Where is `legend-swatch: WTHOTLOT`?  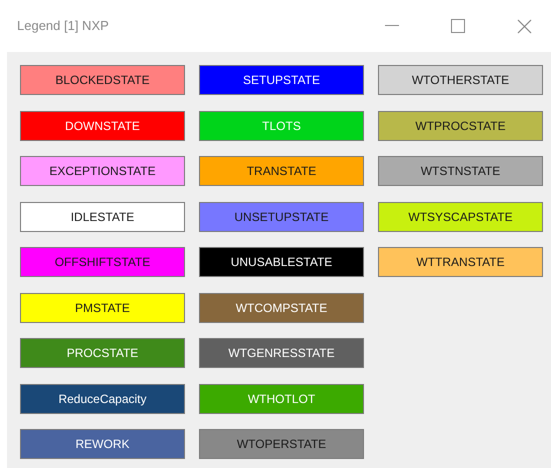 legend-swatch: WTHOTLOT is located at coordinates (281, 399).